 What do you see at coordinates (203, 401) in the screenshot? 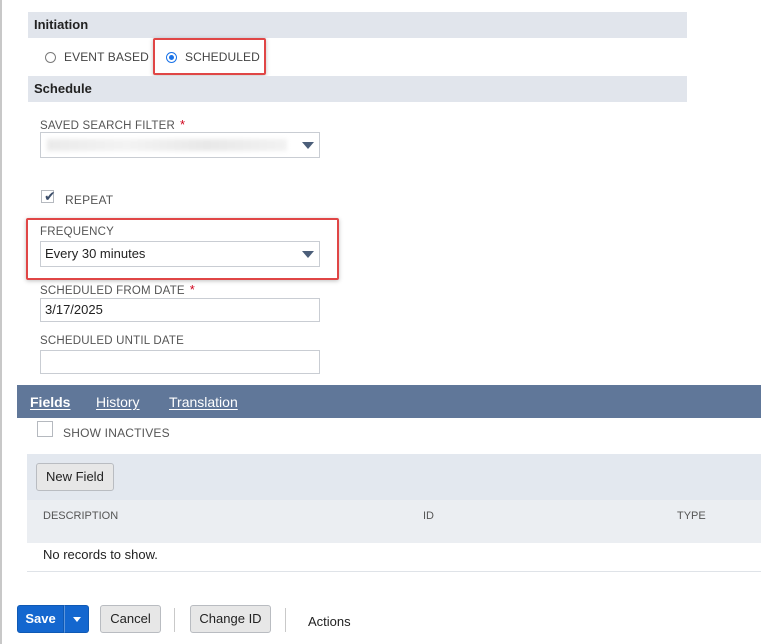
I see `tab-translation: Translation` at bounding box center [203, 401].